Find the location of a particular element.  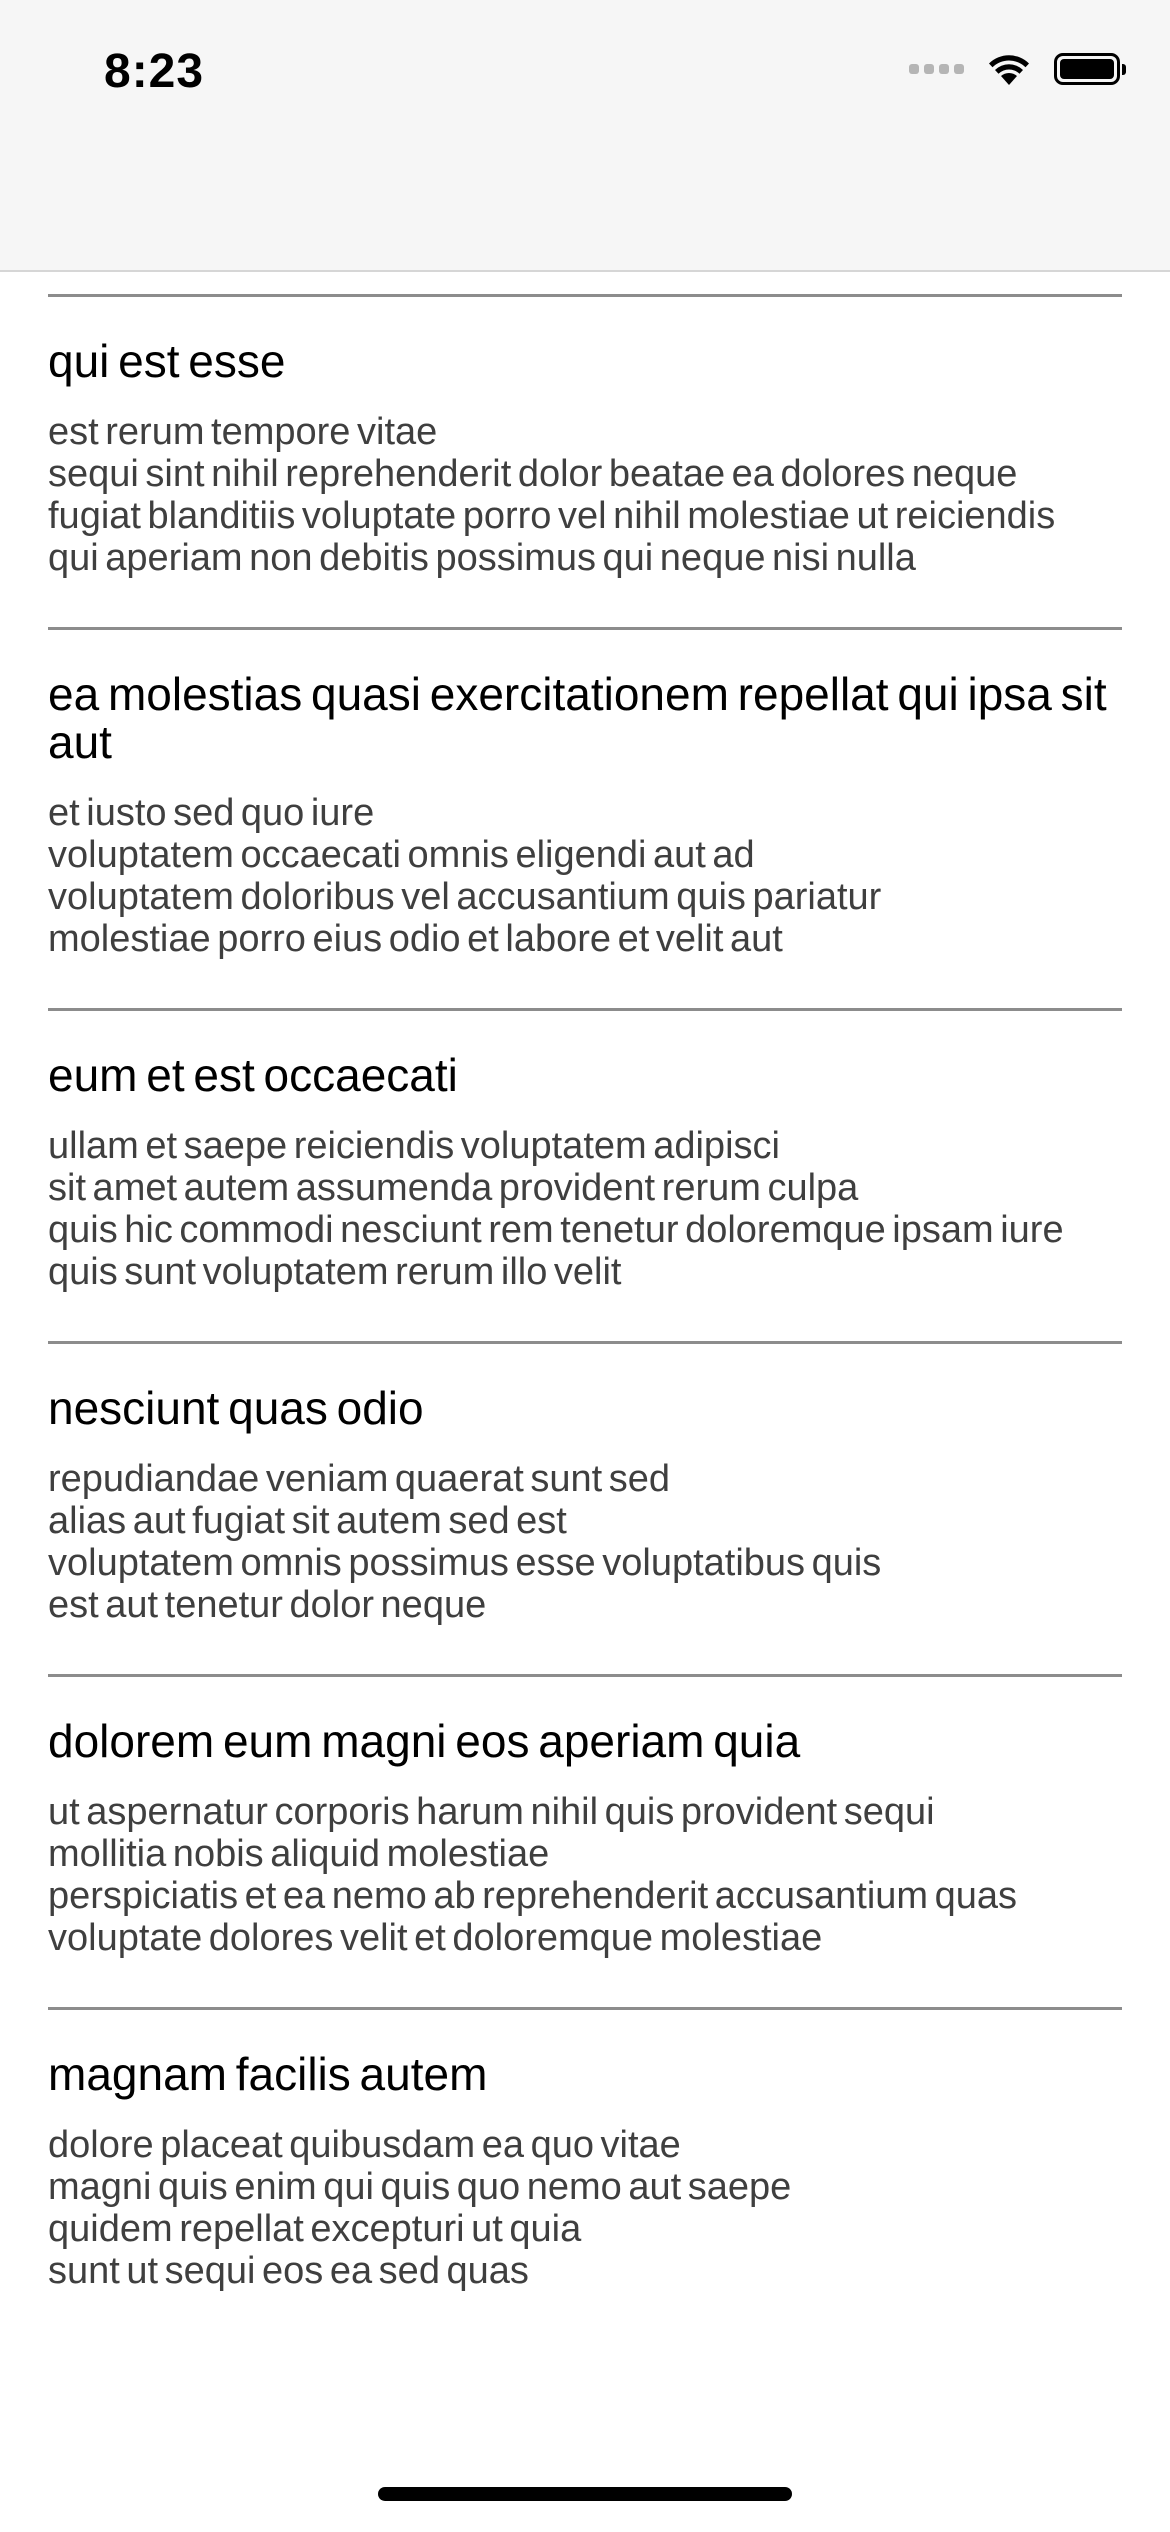

status-icons is located at coordinates (1017, 69).